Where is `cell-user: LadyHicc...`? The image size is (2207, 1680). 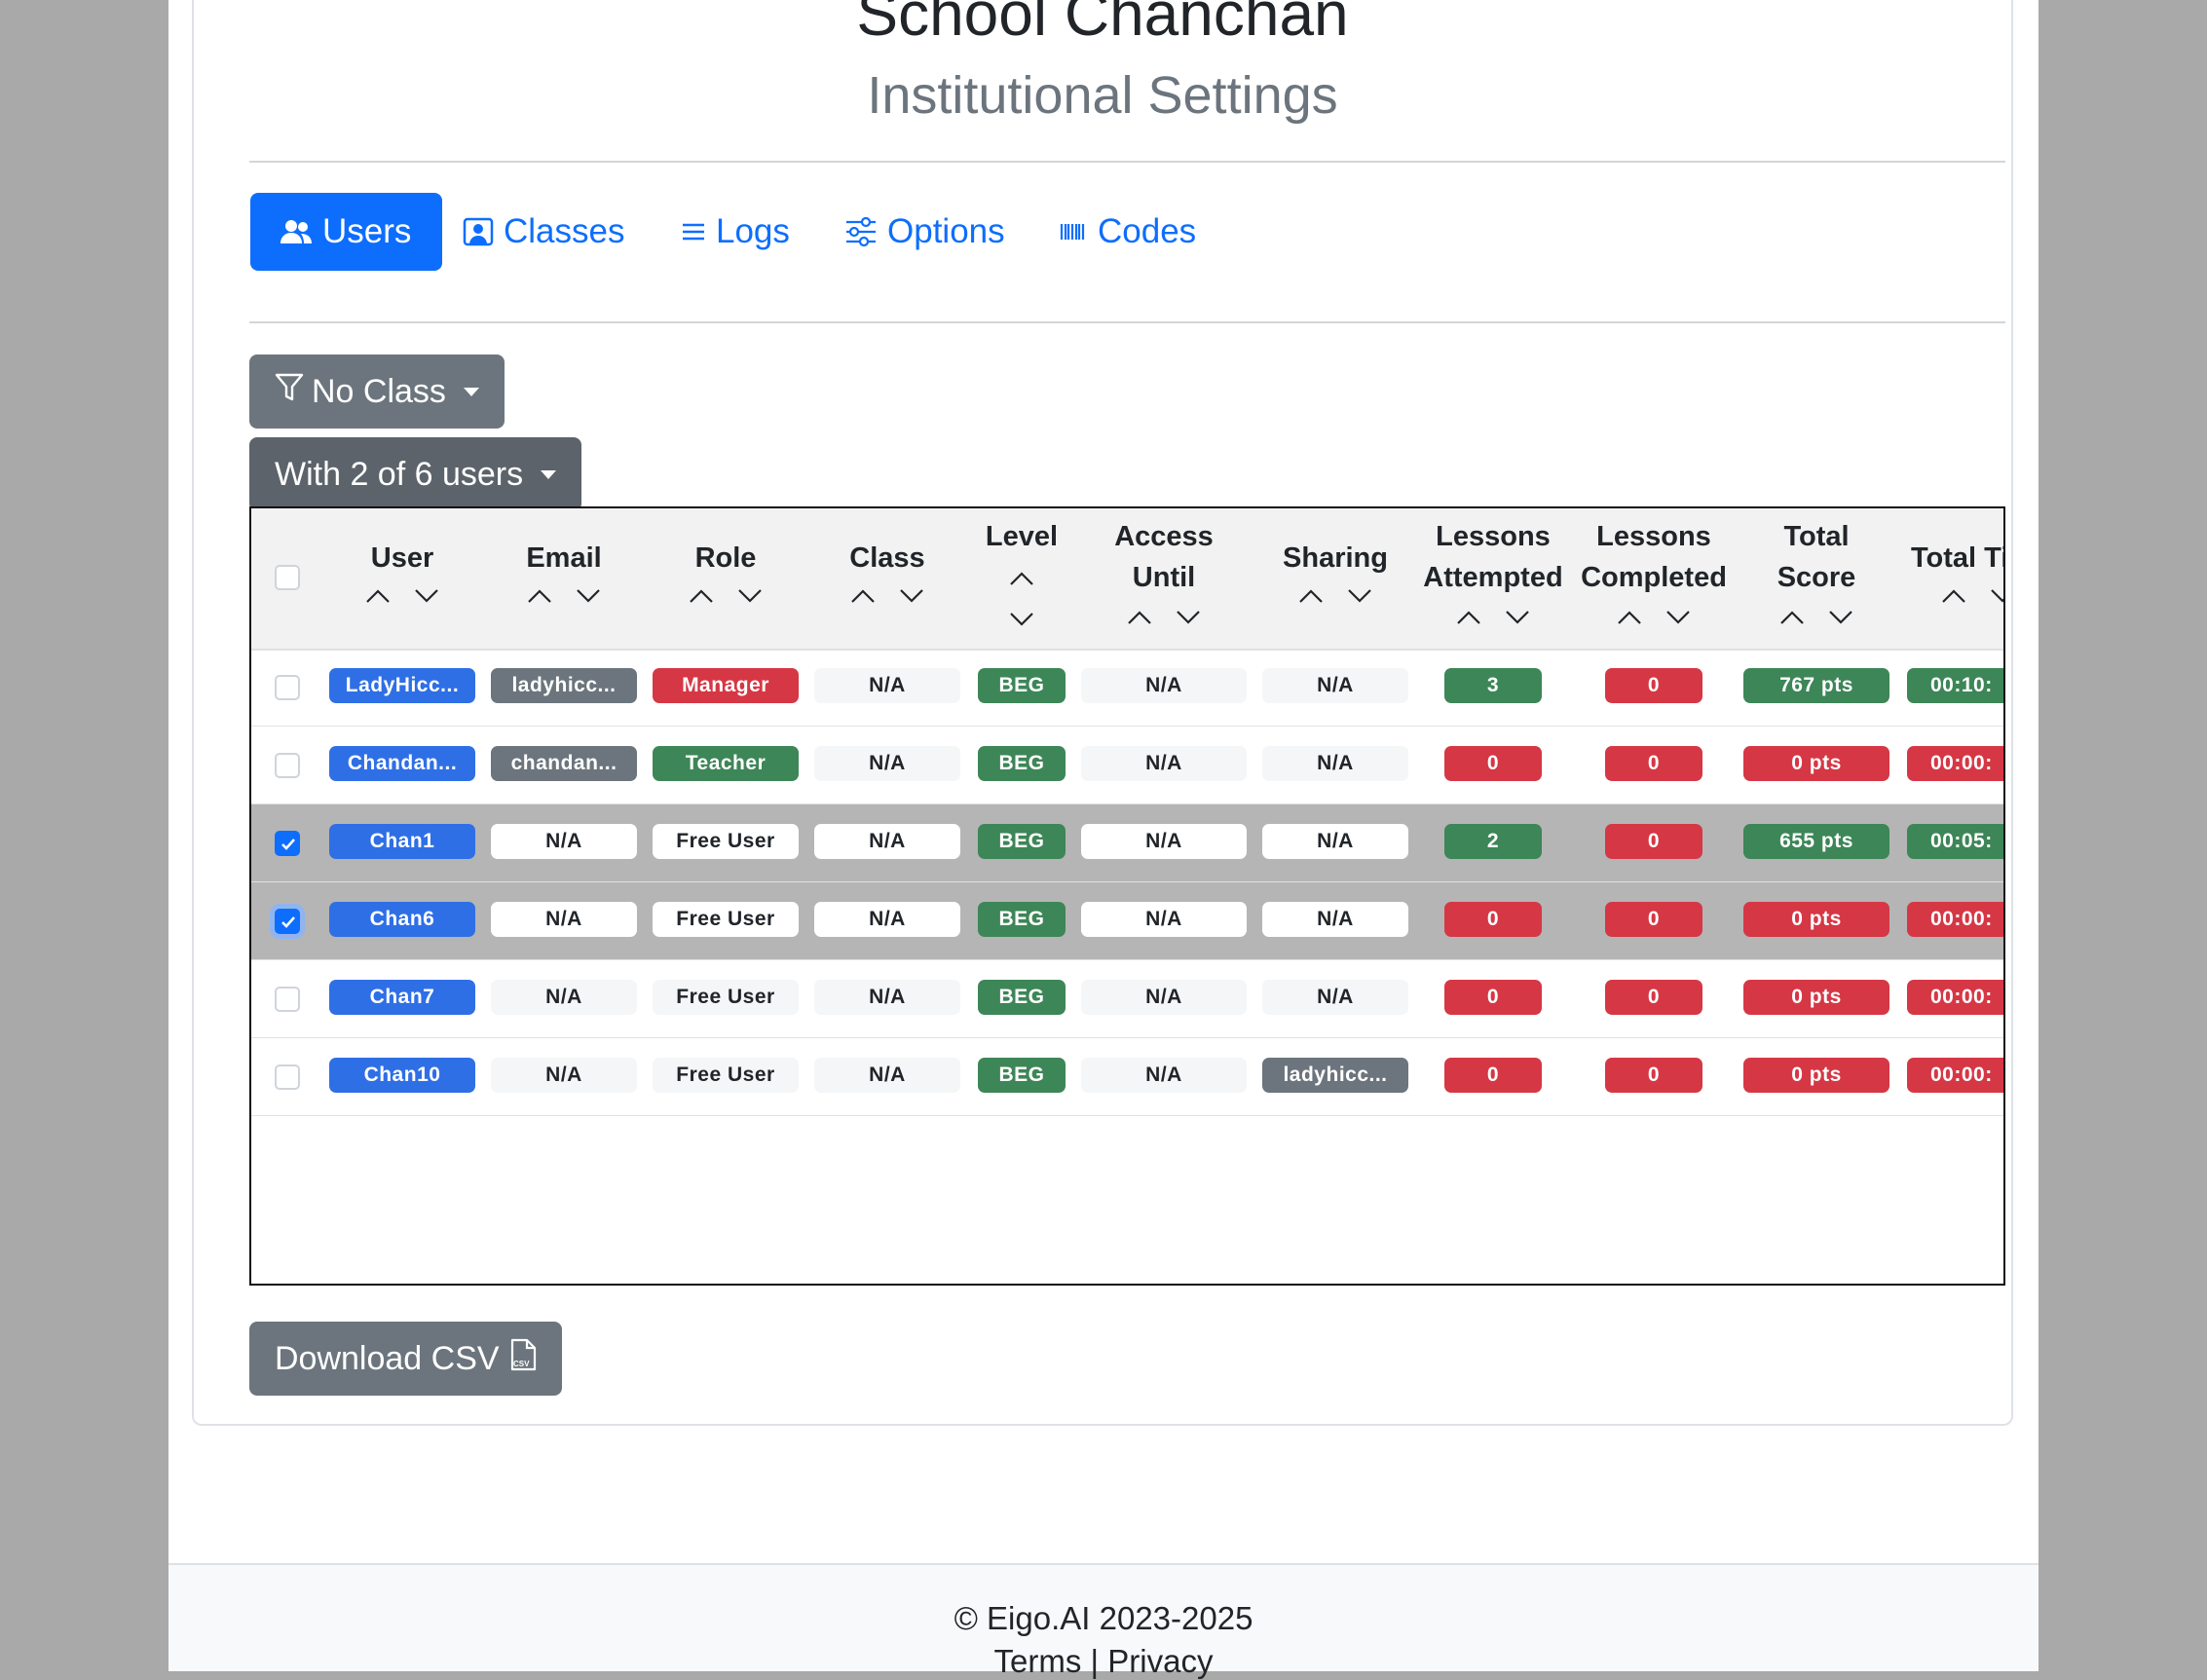 cell-user: LadyHicc... is located at coordinates (402, 685).